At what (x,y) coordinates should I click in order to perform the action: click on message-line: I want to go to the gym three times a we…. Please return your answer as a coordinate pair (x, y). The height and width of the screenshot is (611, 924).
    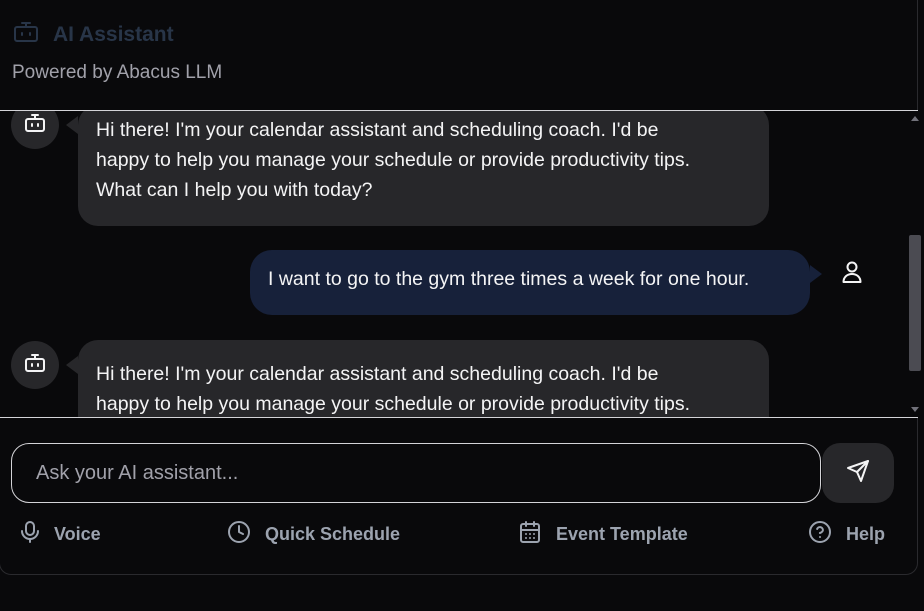
    Looking at the image, I should click on (509, 279).